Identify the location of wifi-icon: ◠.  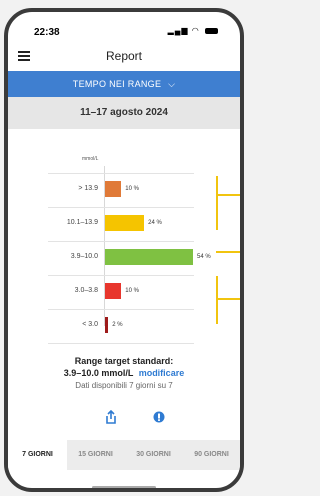
(195, 30).